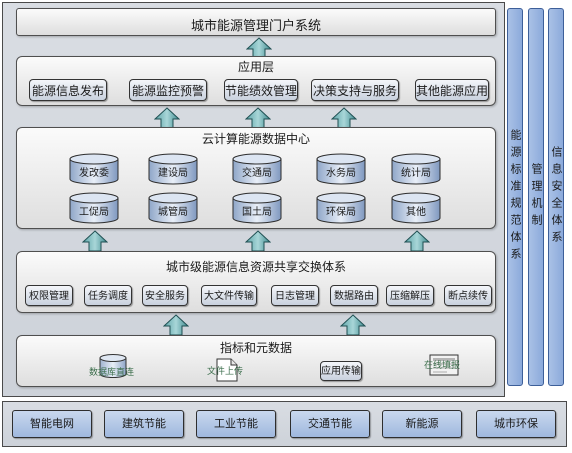 The image size is (572, 453). I want to click on database-row1-2: 交通局, so click(257, 169).